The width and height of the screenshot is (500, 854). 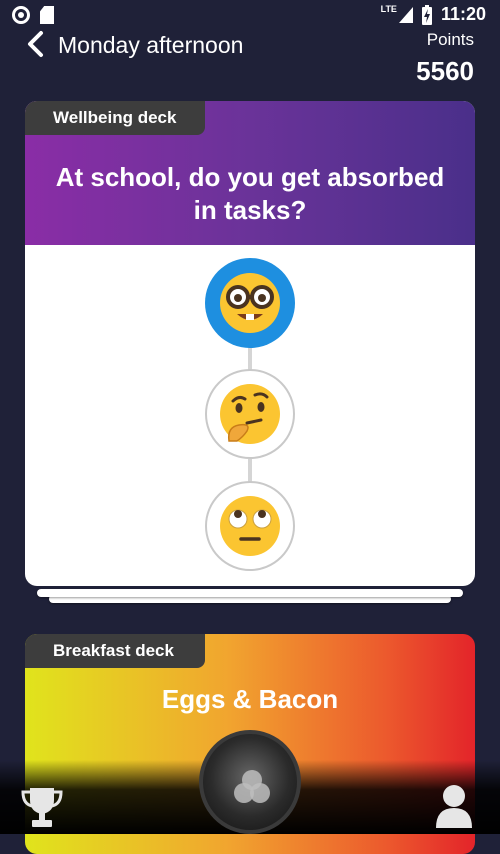 I want to click on deck-label: Breakfast deck, so click(x=115, y=651).